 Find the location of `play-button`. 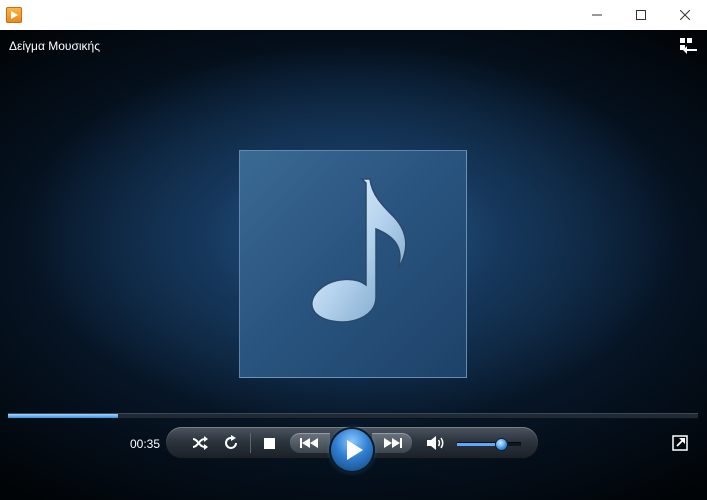

play-button is located at coordinates (352, 450).